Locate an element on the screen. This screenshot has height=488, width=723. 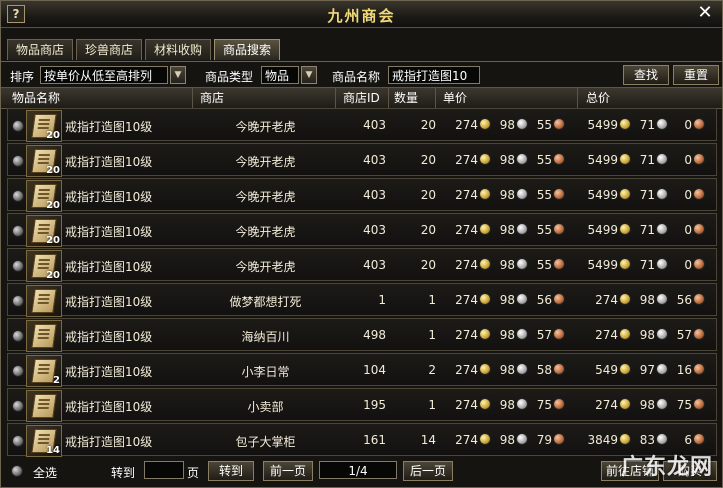
col-total-price: 总价 is located at coordinates (650, 98).